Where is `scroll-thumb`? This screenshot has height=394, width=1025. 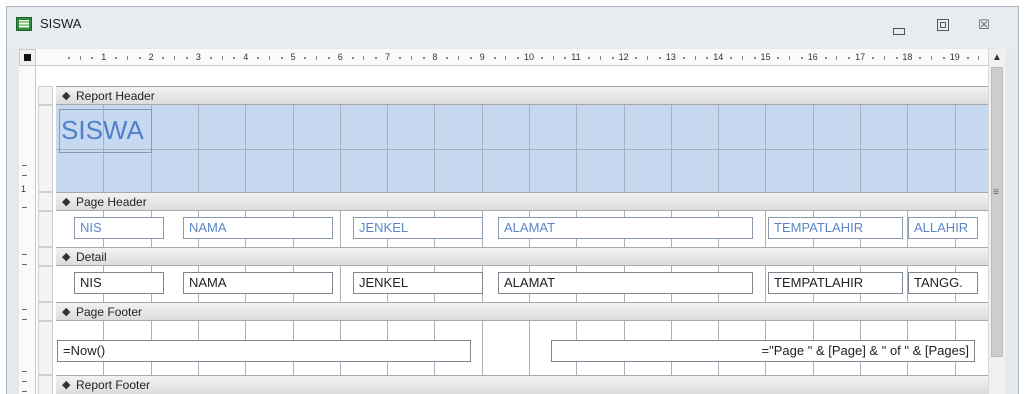
scroll-thumb is located at coordinates (997, 212).